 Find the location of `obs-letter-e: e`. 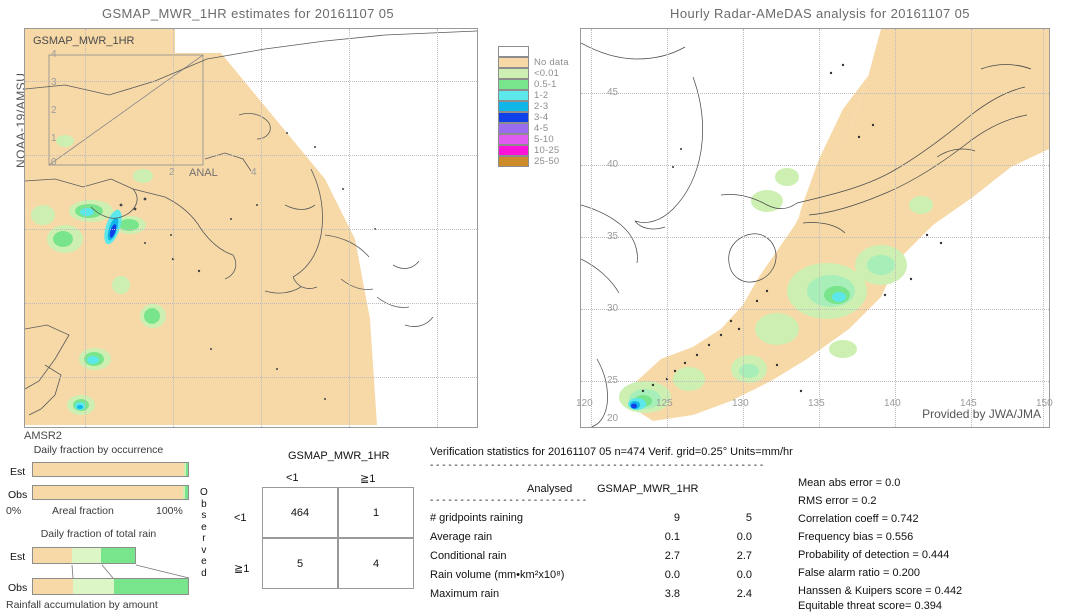

obs-letter-e: e is located at coordinates (204, 527).